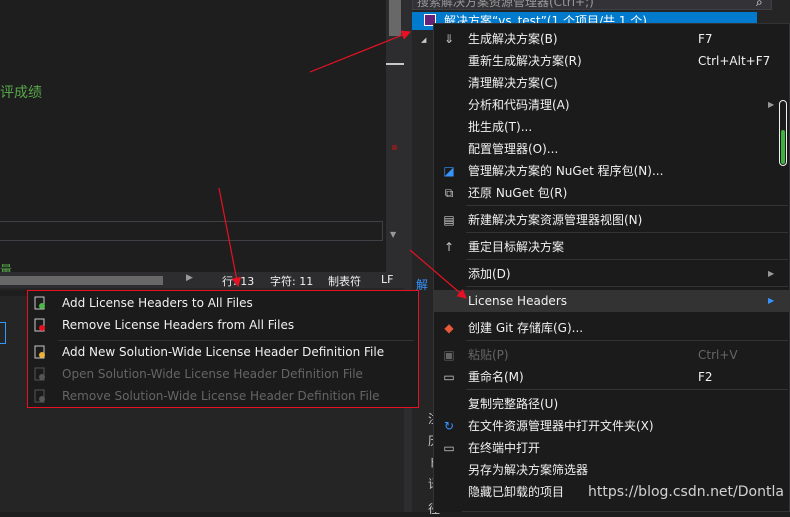 This screenshot has width=790, height=517. I want to click on license-remove-definition-icon, so click(40, 396).